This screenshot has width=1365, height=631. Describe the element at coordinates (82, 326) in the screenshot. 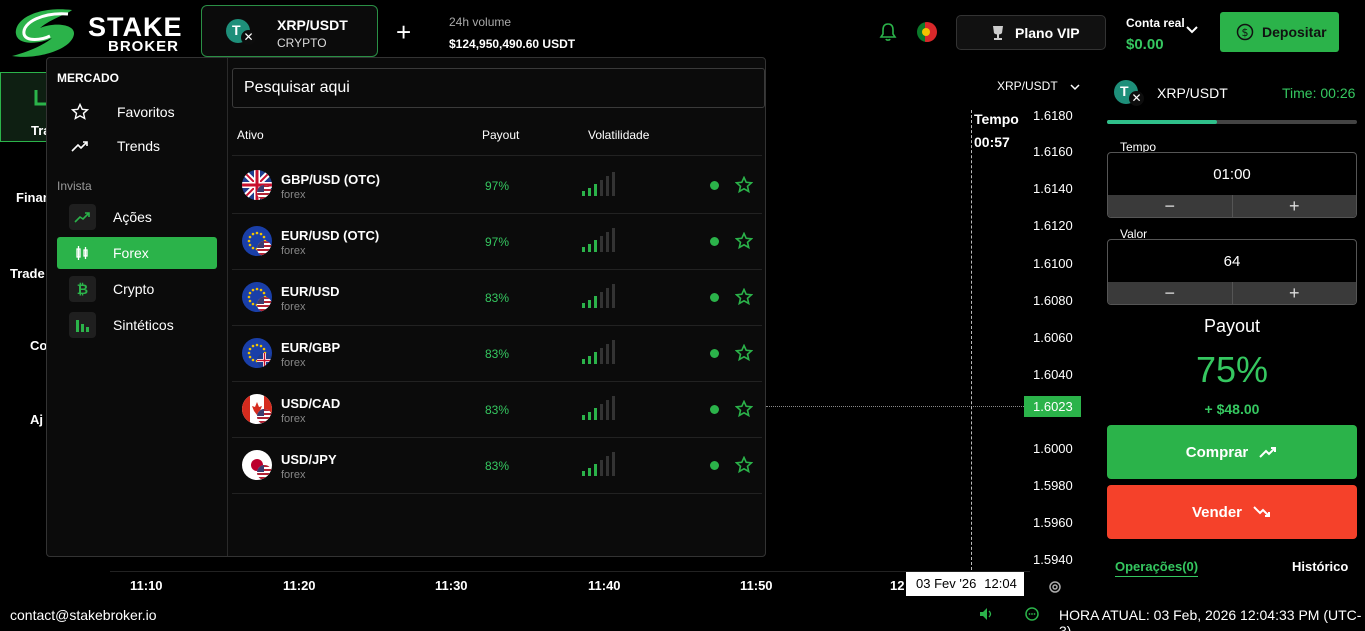

I see `bars-icon` at that location.